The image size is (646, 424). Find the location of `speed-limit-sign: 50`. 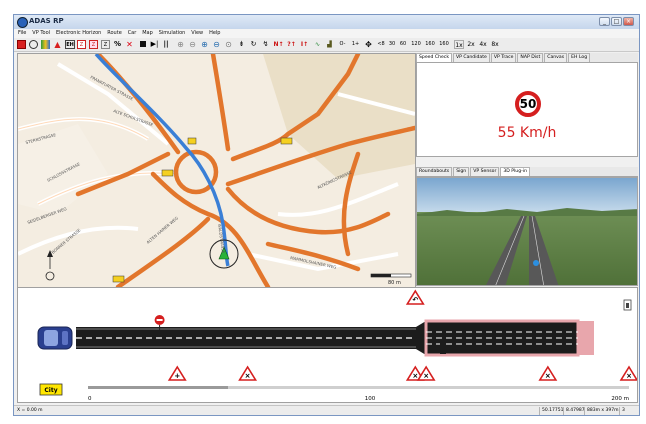

speed-limit-sign: 50 is located at coordinates (528, 104).